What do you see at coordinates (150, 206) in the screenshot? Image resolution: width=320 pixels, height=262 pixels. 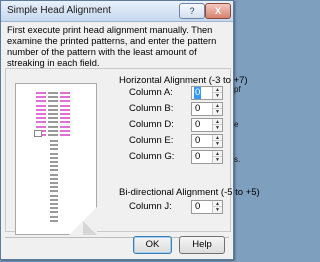 I see `column-j-label: Column J:` at bounding box center [150, 206].